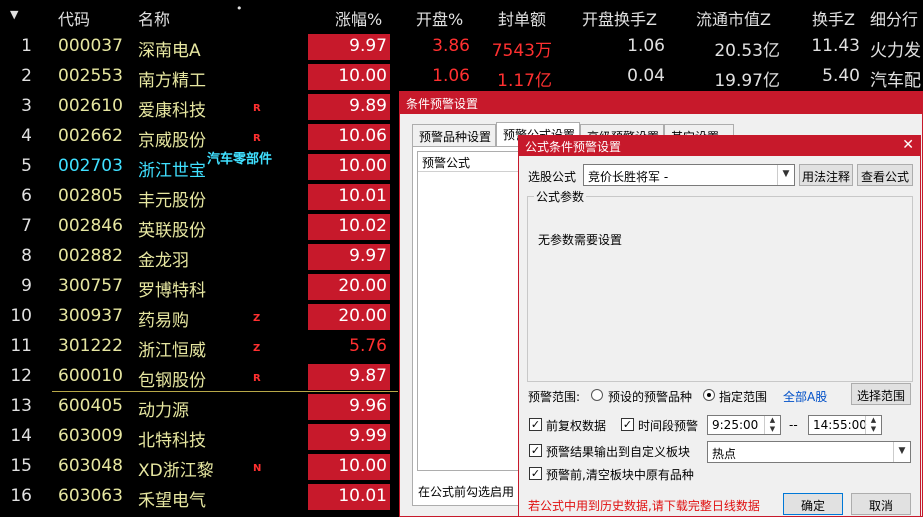 This screenshot has width=923, height=517. I want to click on output-block-label: 预警结果输出到自定义板块, so click(618, 452).